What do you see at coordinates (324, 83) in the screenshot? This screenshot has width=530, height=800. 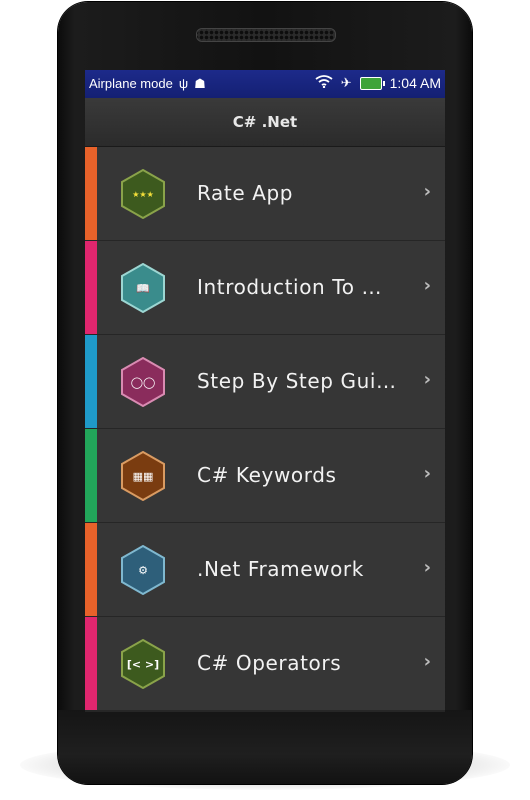 I see `wifi-icon` at bounding box center [324, 83].